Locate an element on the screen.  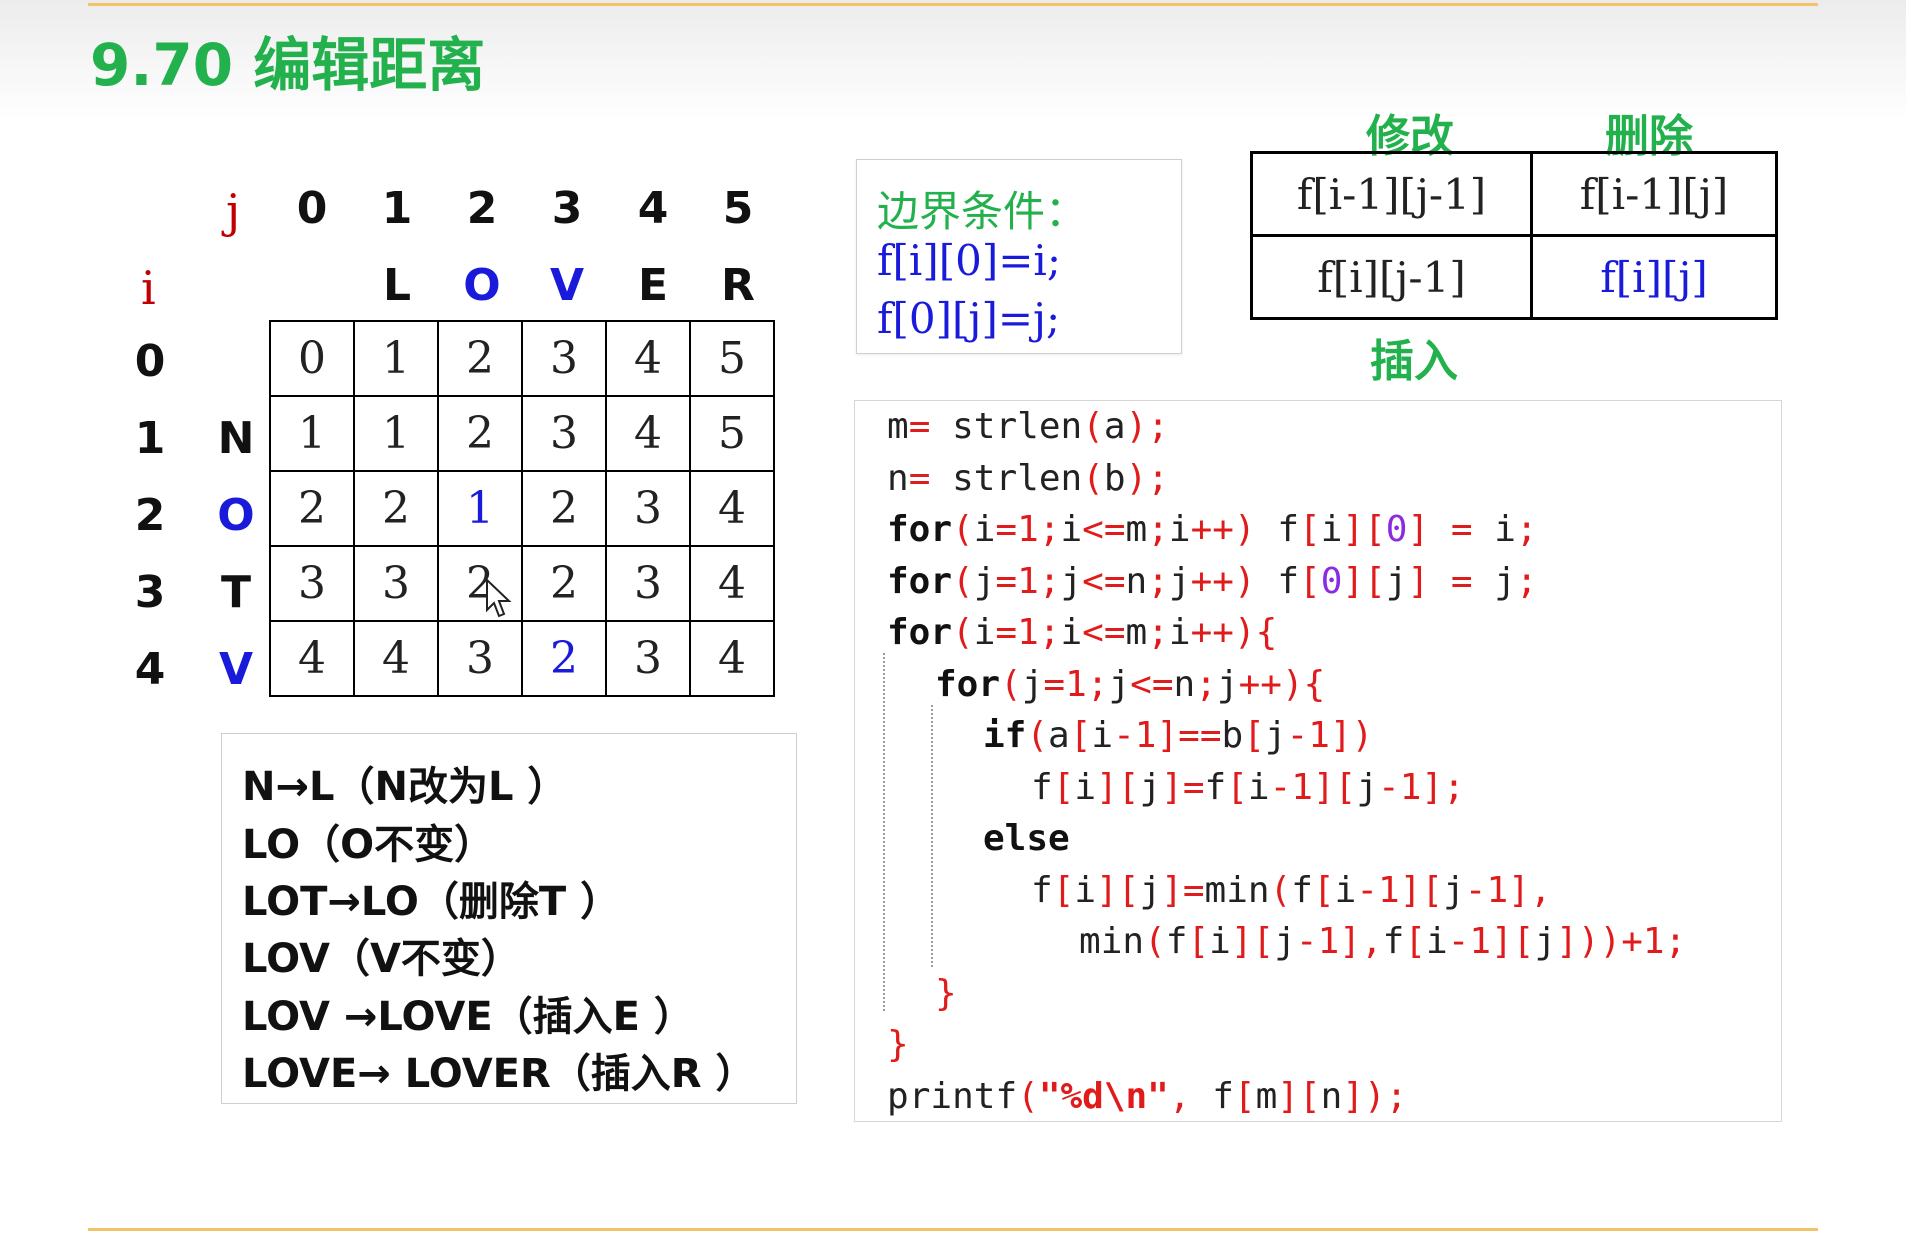
bottom-rule is located at coordinates (953, 1229).